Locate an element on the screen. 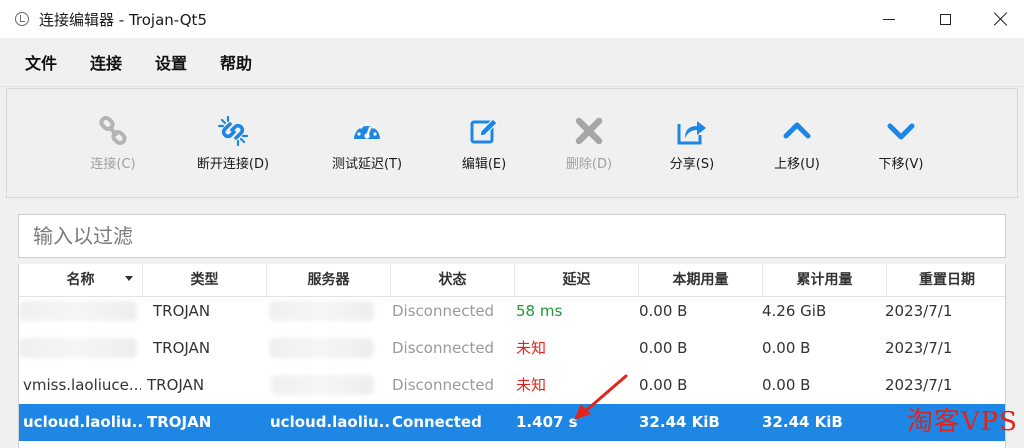  link-icon is located at coordinates (113, 130).